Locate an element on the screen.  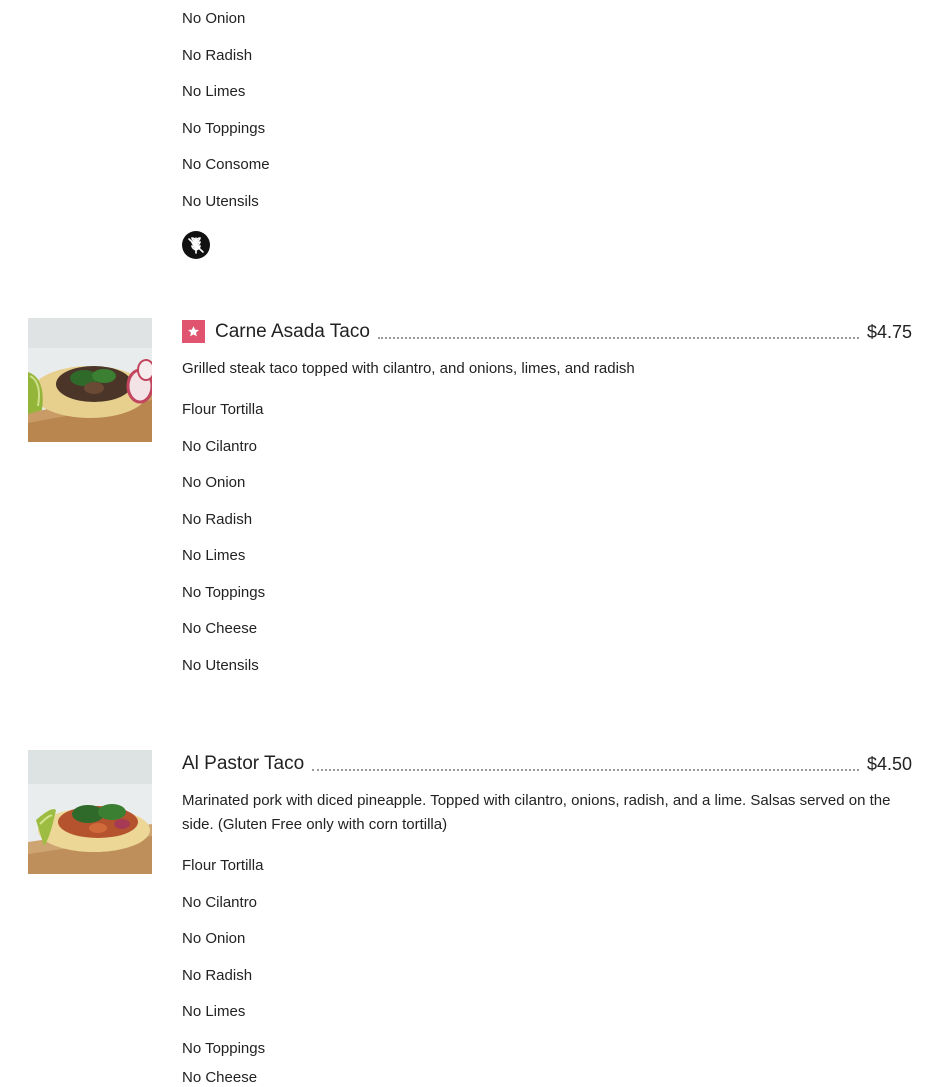
item-price: $4.50 is located at coordinates (889, 764).